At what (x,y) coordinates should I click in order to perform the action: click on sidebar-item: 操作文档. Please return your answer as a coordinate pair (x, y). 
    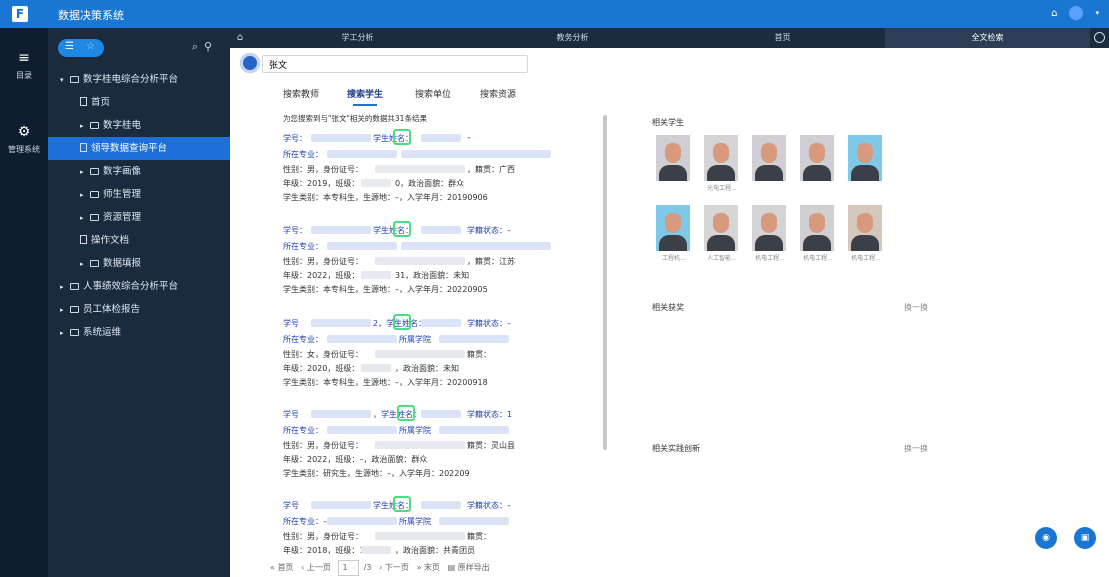
    Looking at the image, I should click on (139, 240).